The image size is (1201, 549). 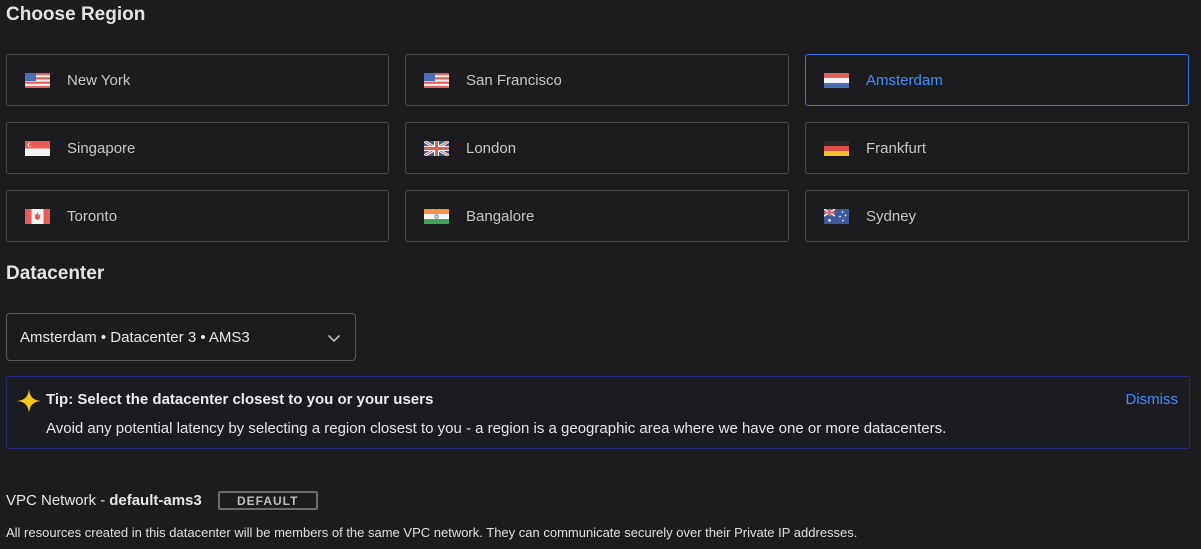 What do you see at coordinates (836, 216) in the screenshot?
I see `australia-flag-icon` at bounding box center [836, 216].